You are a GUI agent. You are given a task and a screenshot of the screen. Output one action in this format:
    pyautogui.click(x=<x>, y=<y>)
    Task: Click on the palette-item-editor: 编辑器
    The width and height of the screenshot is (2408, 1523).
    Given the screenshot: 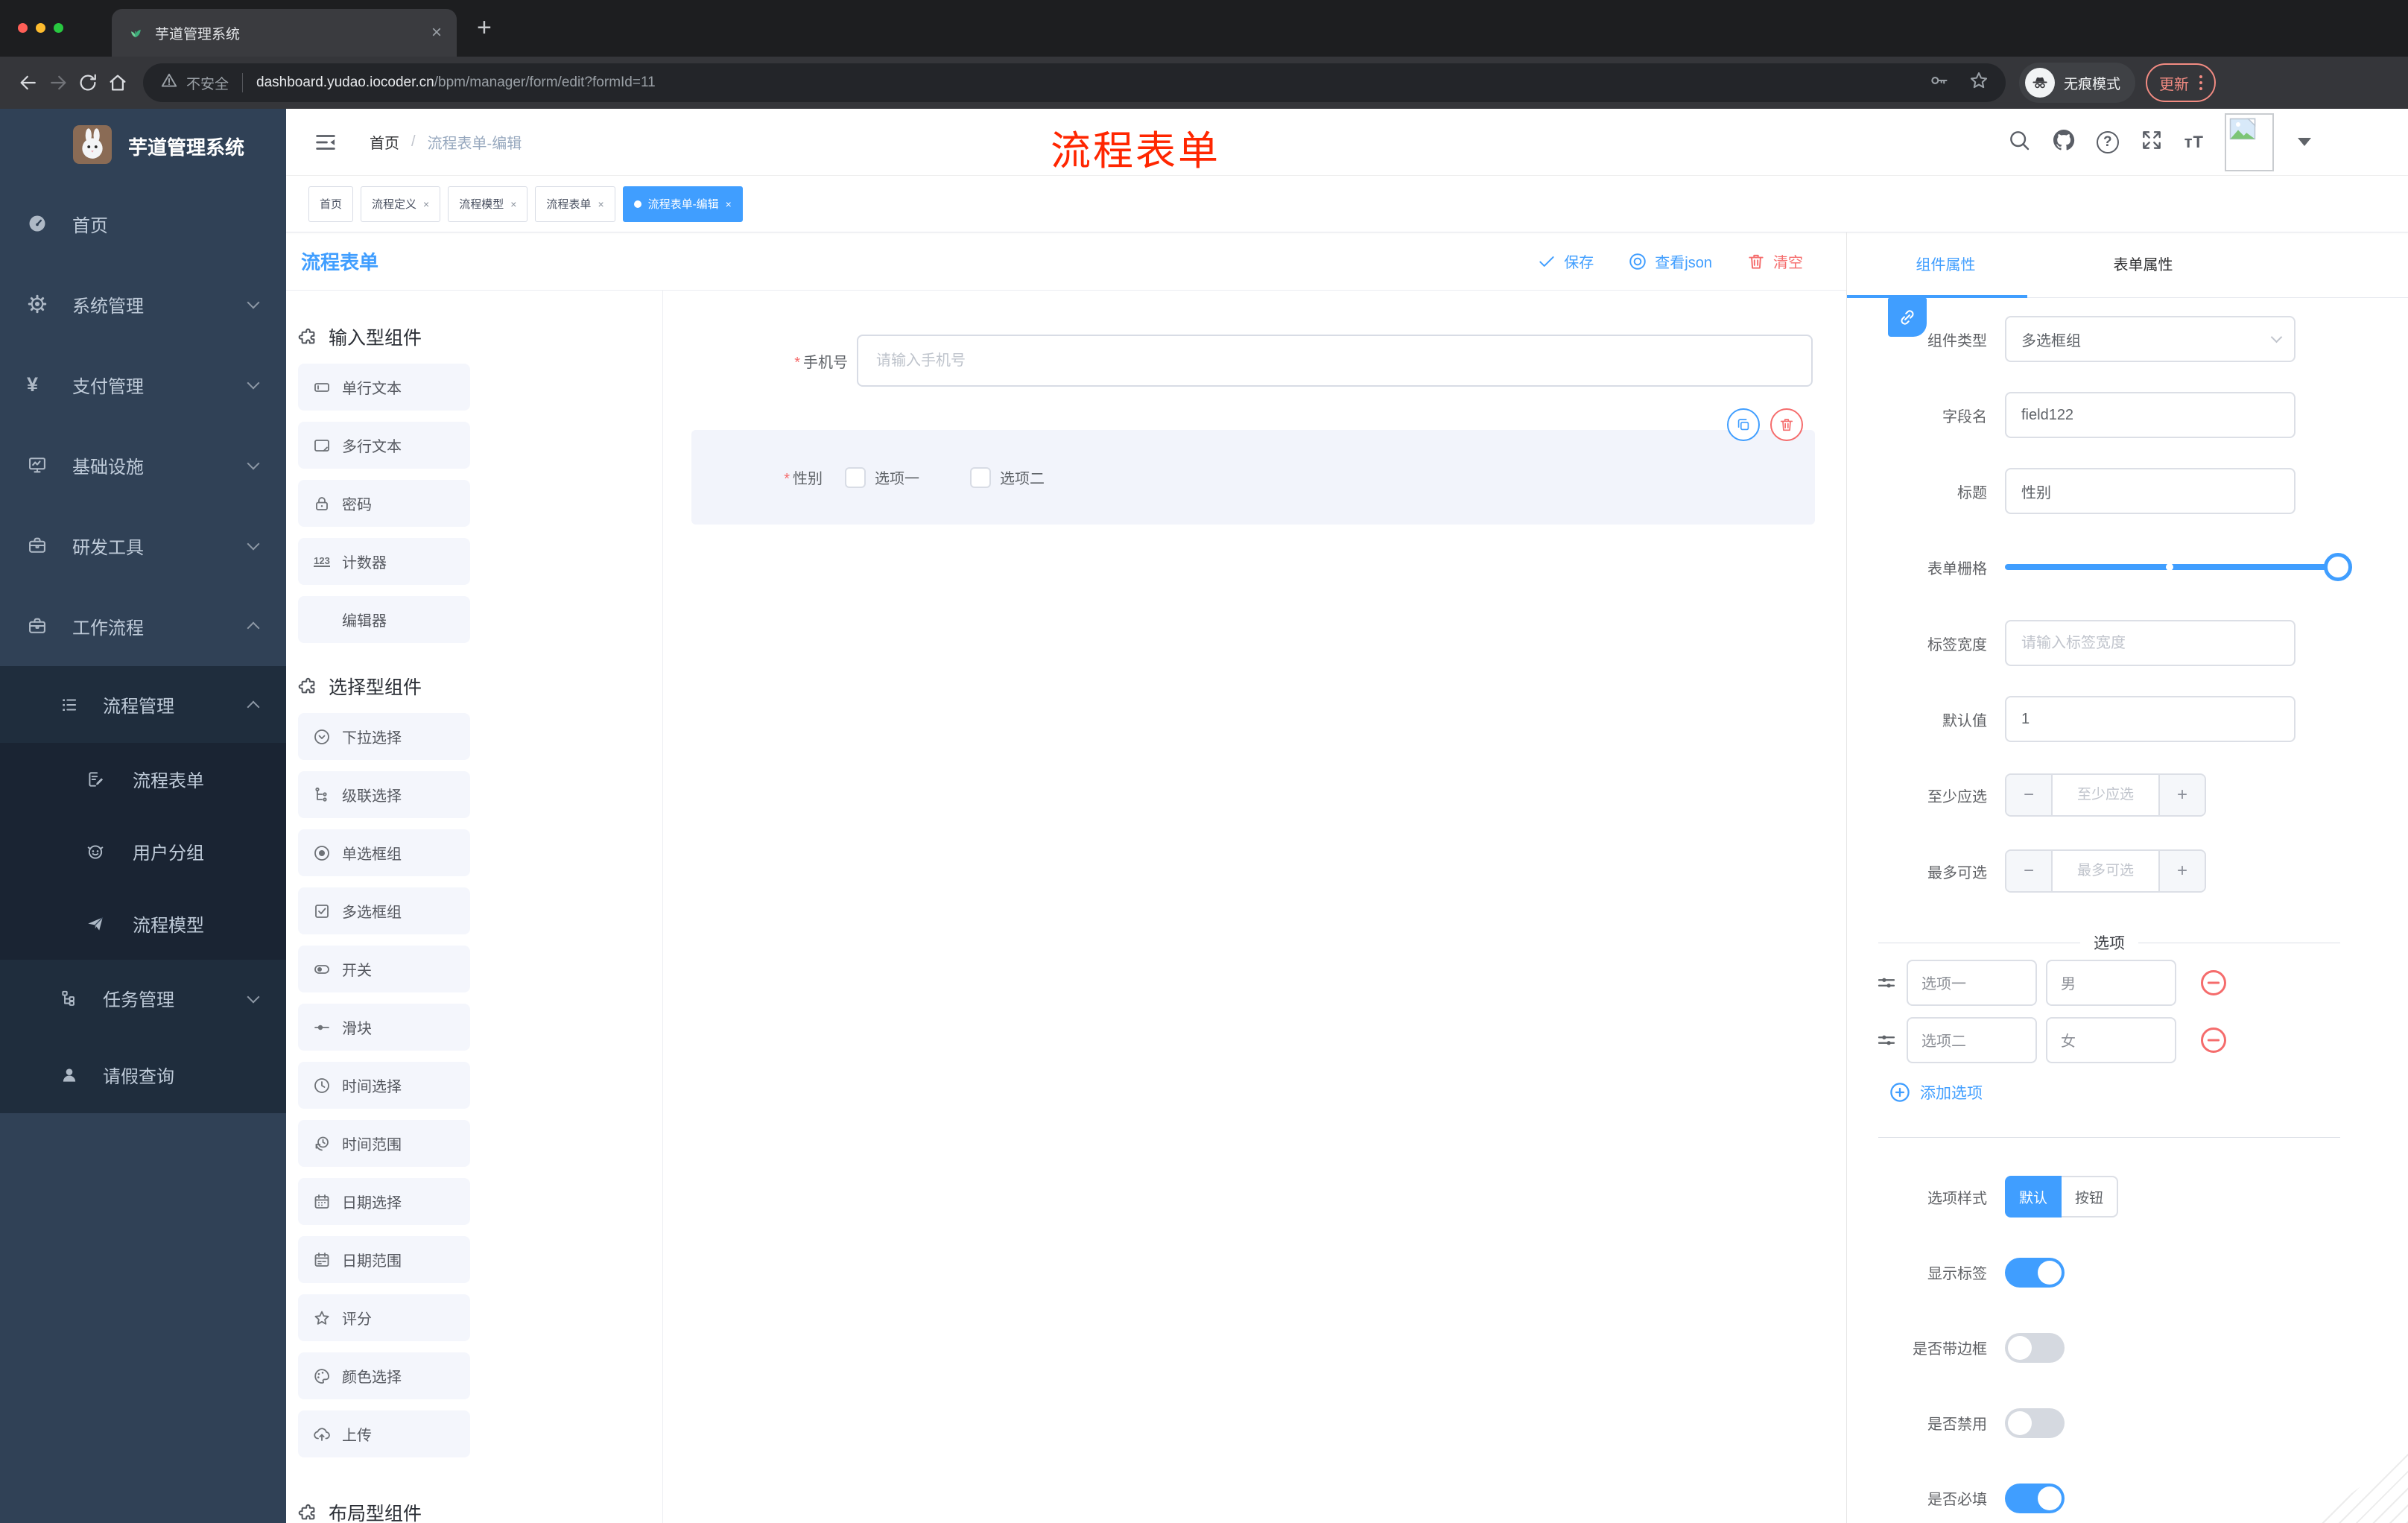 What is the action you would take?
    pyautogui.click(x=384, y=619)
    